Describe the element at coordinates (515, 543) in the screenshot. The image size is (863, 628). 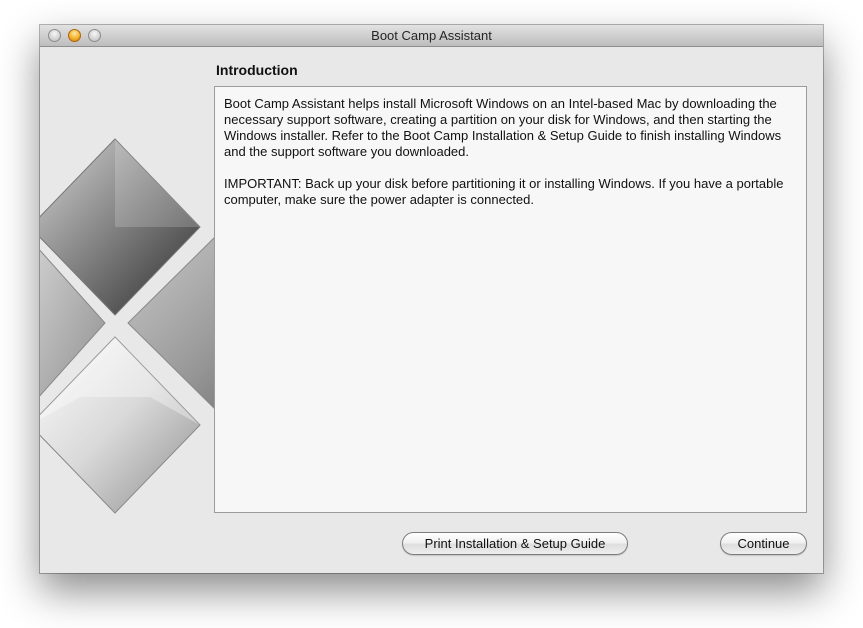
I see `print-guide-button: Print Installation & Setup Guide` at that location.